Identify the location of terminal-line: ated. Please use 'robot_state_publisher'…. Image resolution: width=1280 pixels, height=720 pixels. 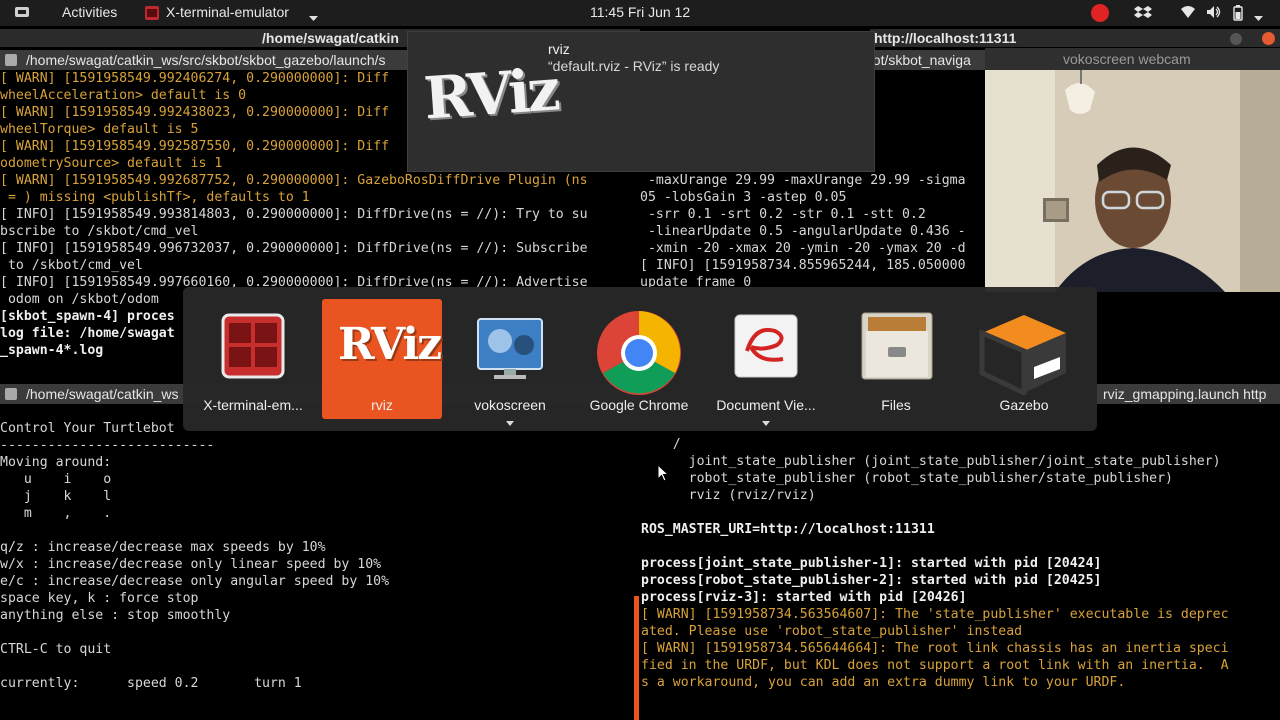
(832, 631).